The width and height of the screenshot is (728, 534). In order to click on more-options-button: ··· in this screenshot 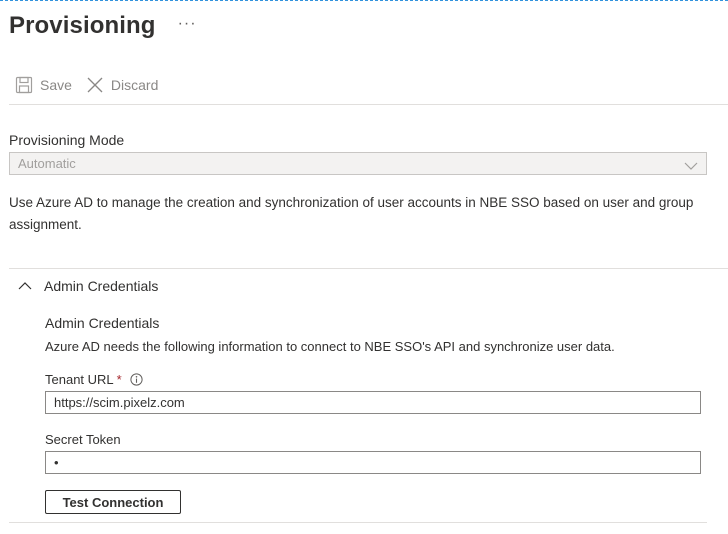, I will do `click(187, 24)`.